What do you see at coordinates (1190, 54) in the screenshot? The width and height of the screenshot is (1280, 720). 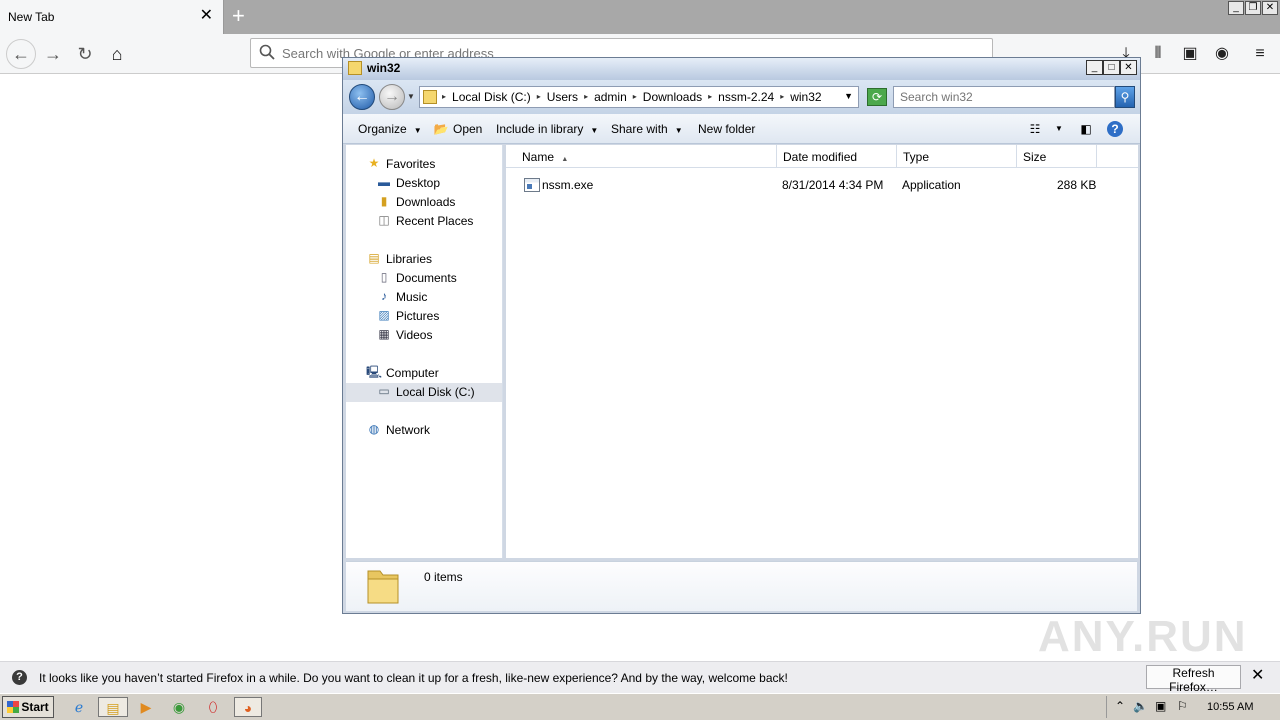 I see `sidebar-icon: ▣` at bounding box center [1190, 54].